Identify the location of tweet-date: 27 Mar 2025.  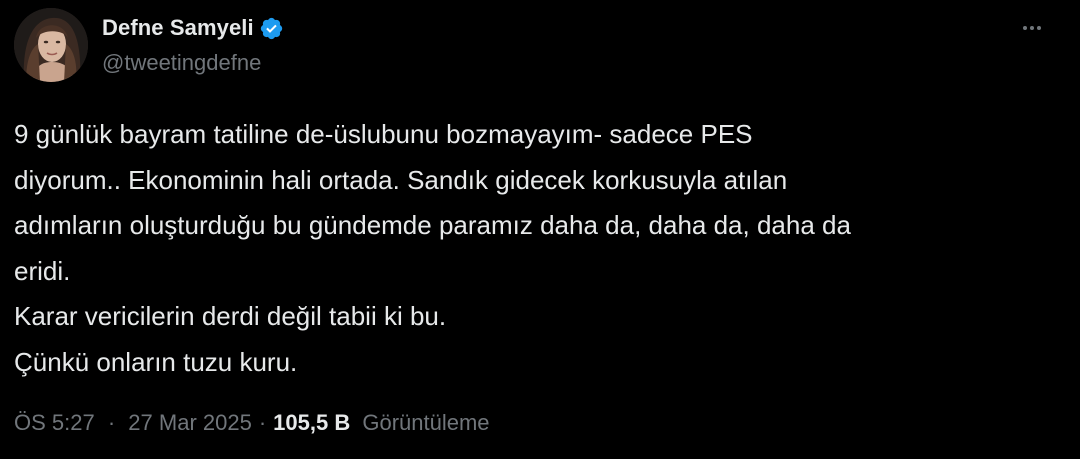
(190, 422).